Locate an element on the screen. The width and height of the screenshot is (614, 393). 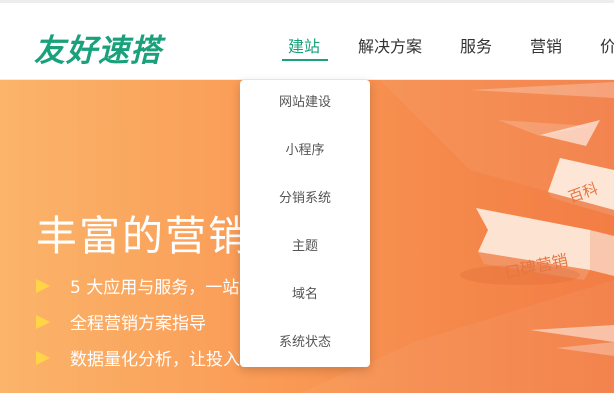
nav-item-pricing: 价 is located at coordinates (607, 45).